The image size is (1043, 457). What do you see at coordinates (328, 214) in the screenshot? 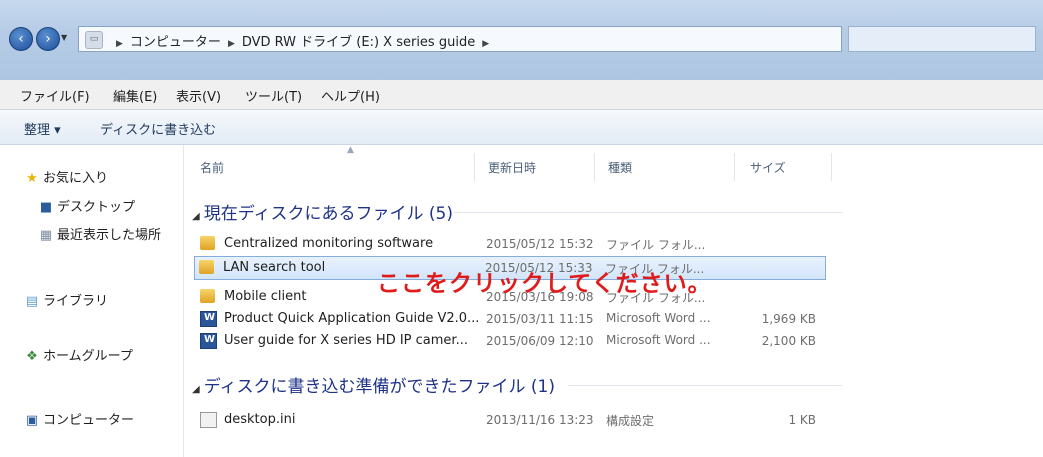
I see `group-title: 現在ディスクにあるファイル (5)` at bounding box center [328, 214].